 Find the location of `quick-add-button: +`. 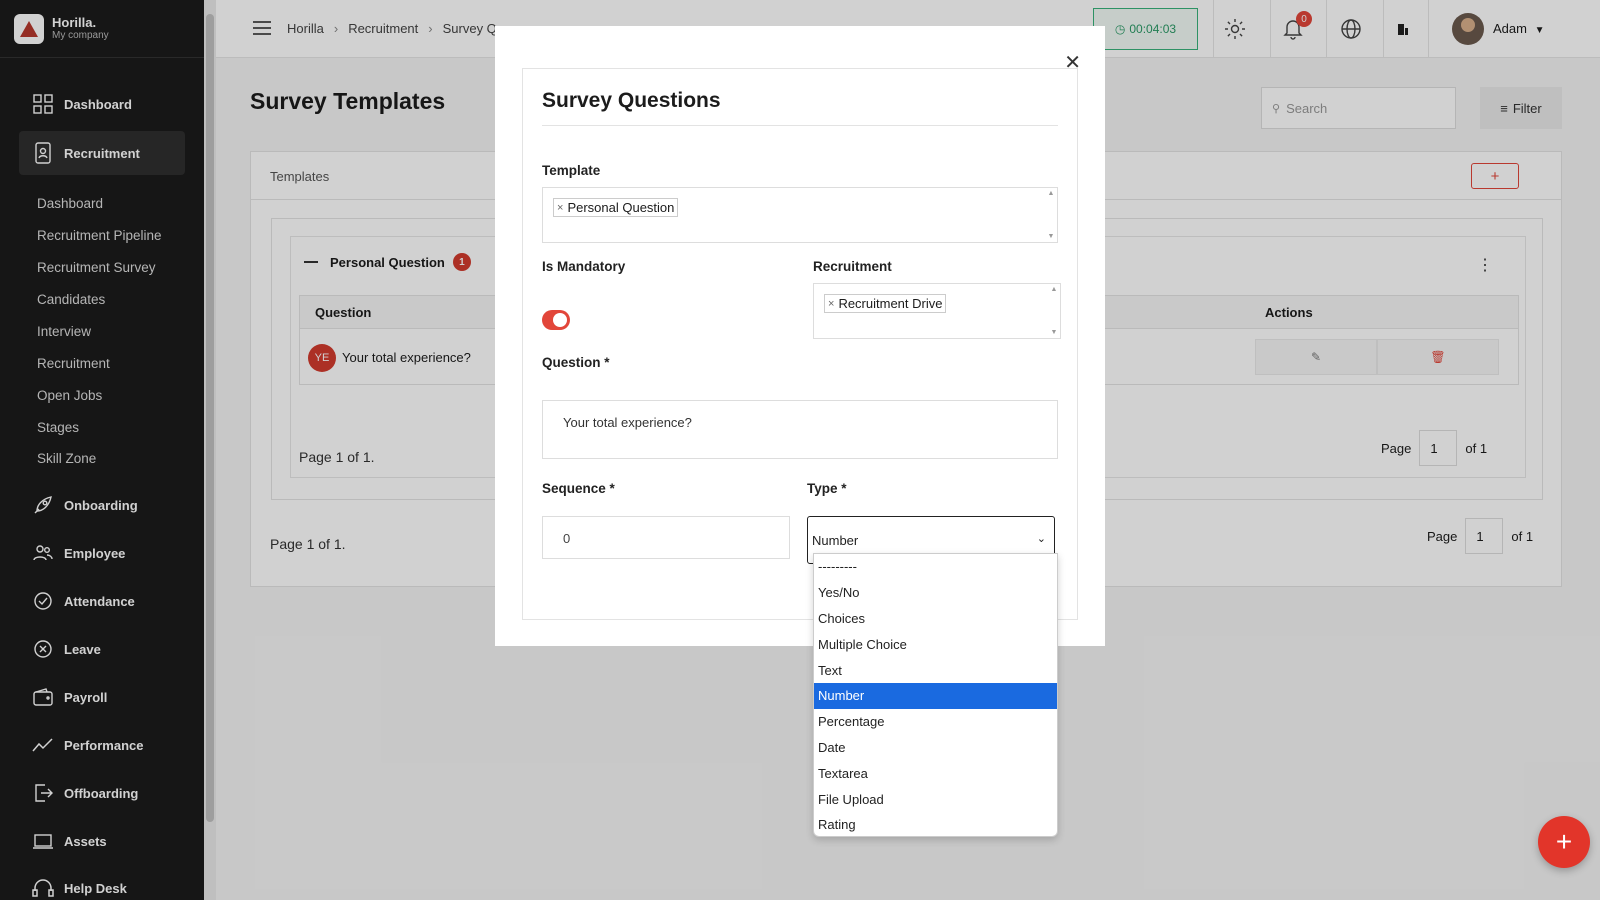

quick-add-button: + is located at coordinates (1564, 842).